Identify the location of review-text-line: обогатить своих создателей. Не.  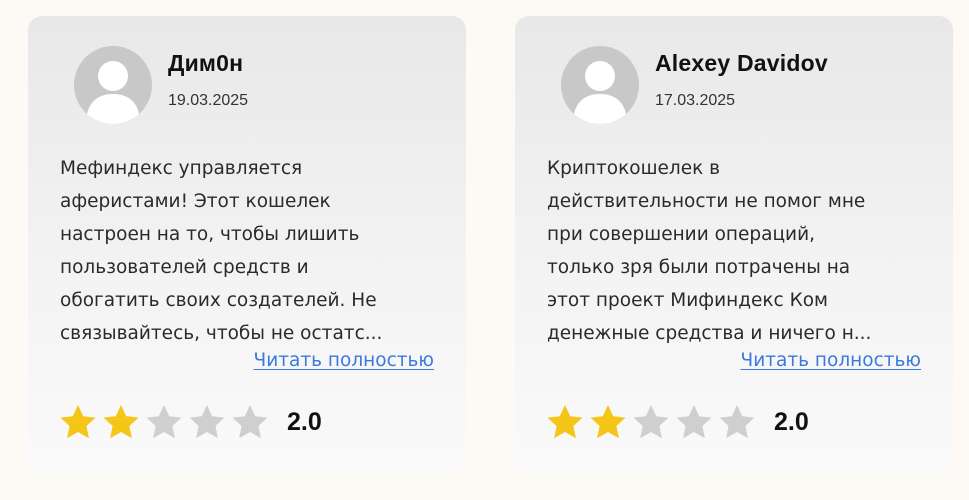
(218, 300).